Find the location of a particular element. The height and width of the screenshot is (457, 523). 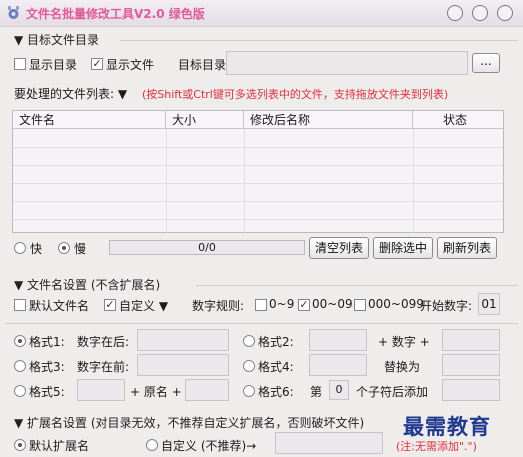

column-header-filename: 文件名 is located at coordinates (89, 120).